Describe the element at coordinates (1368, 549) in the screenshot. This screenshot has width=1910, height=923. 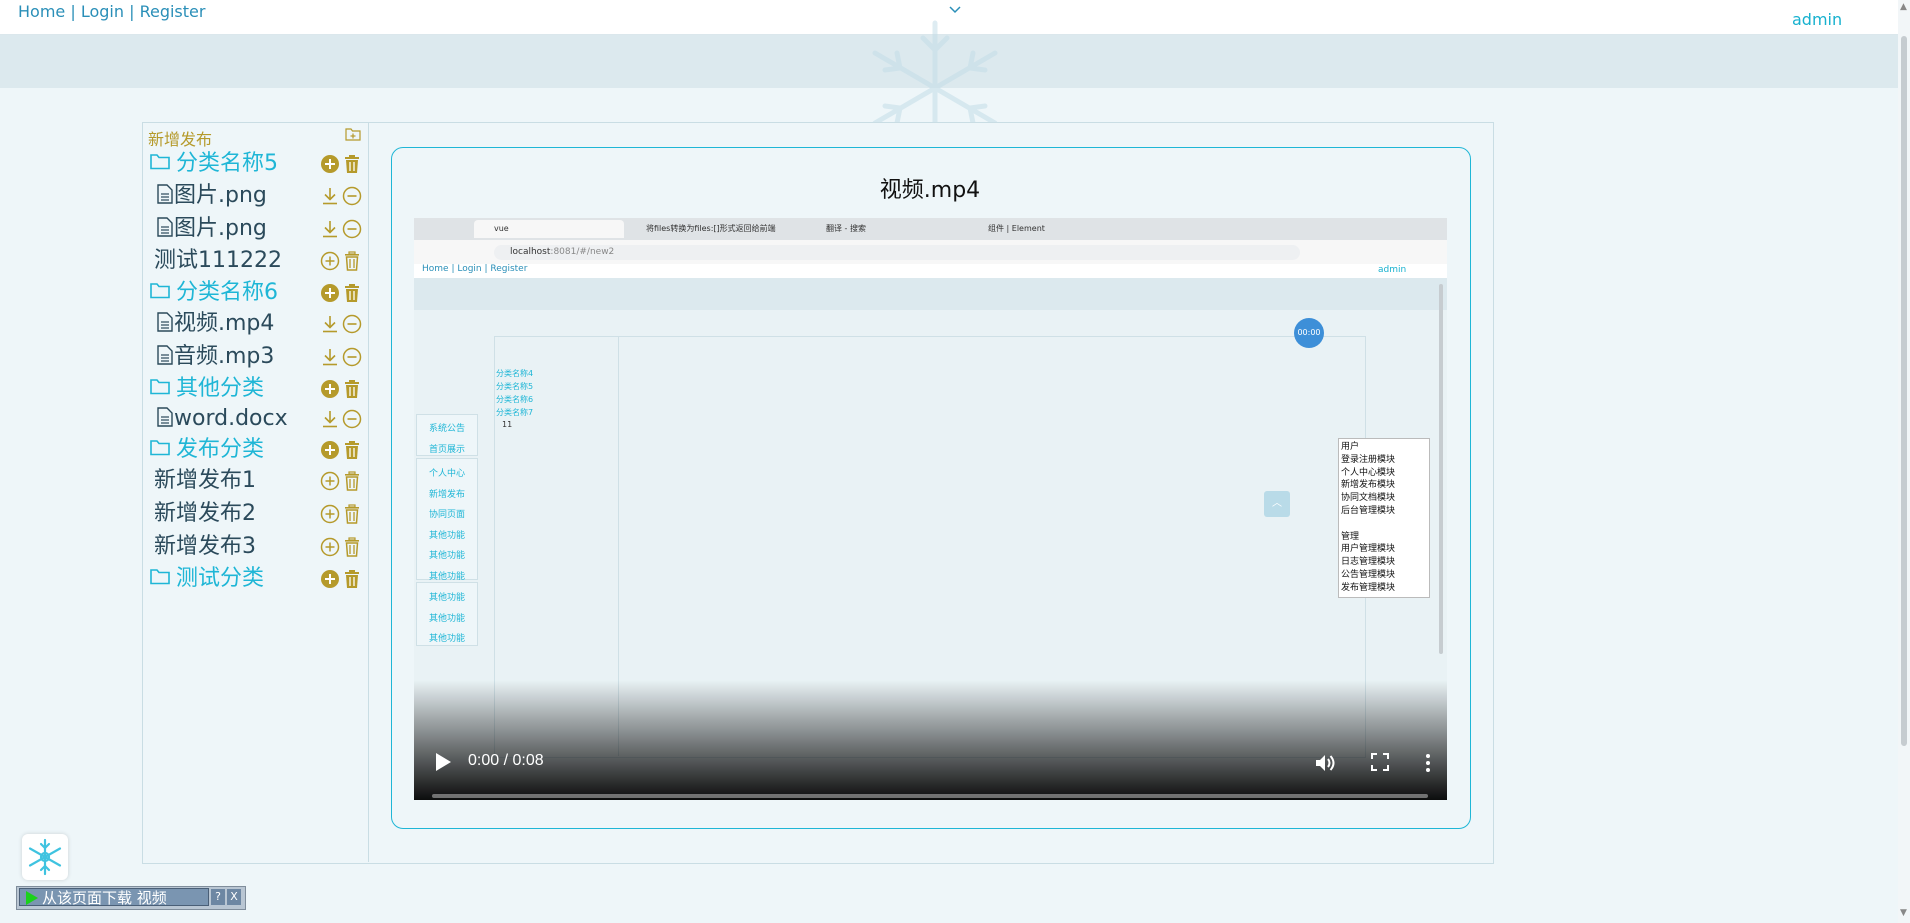
I see `video-frame-context-item: 用户管理模块` at that location.